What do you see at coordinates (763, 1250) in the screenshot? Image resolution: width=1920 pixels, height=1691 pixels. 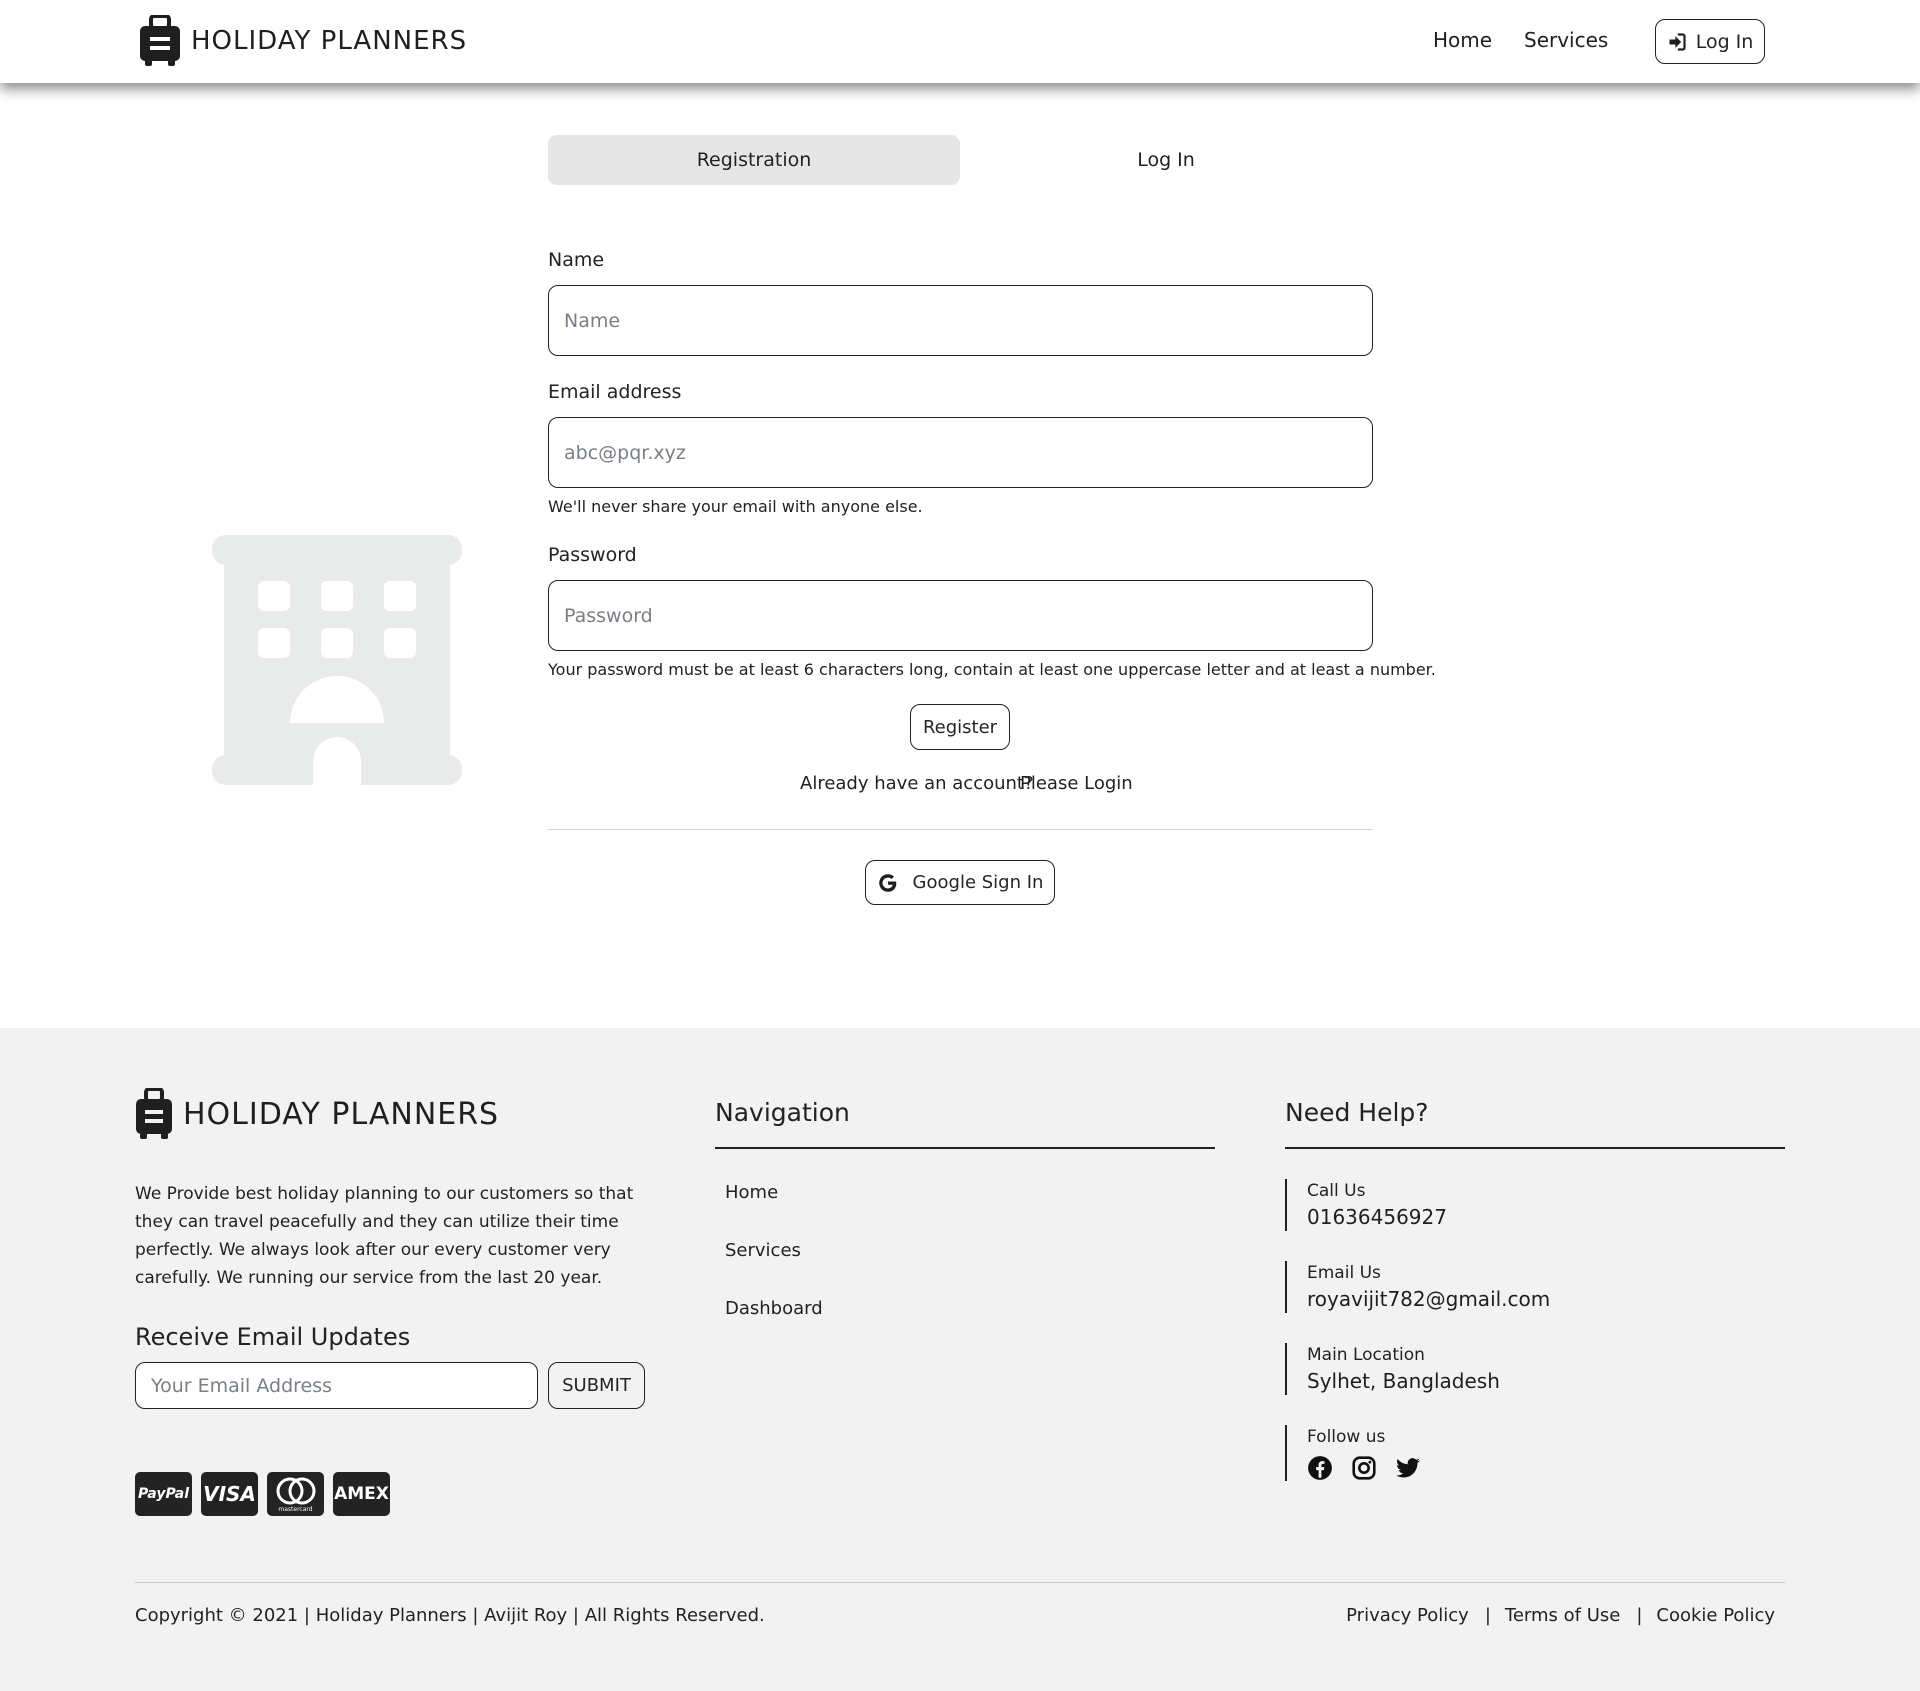 I see `footer-nav-services: Services` at bounding box center [763, 1250].